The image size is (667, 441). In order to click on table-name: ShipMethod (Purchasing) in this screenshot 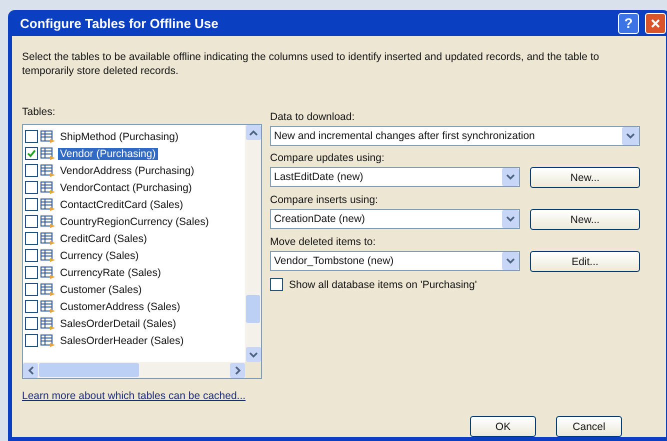, I will do `click(119, 136)`.